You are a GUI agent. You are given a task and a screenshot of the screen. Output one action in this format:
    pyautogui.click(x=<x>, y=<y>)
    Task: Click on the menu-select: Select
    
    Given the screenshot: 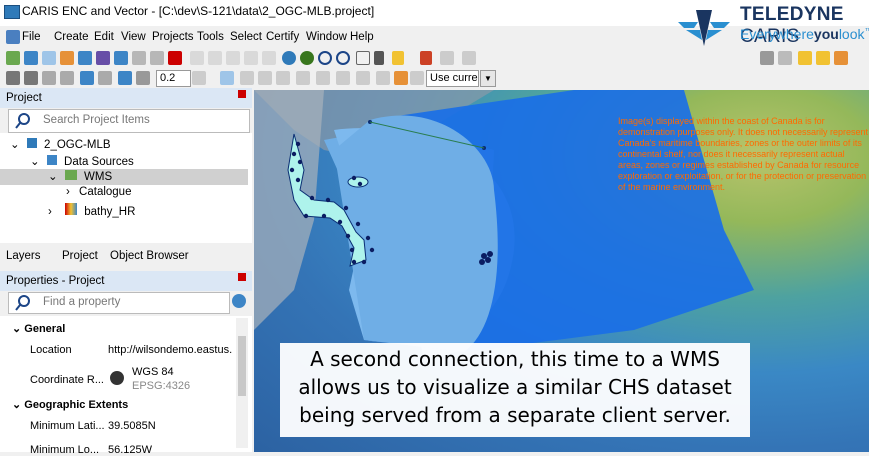 What is the action you would take?
    pyautogui.click(x=246, y=37)
    